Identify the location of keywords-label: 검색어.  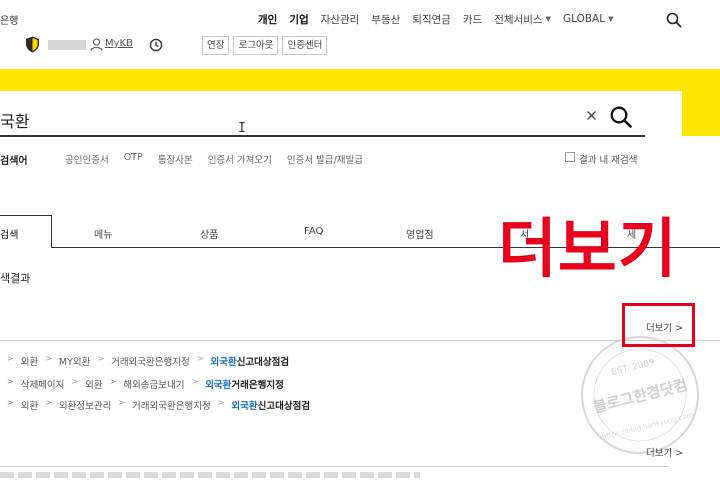
(14, 161).